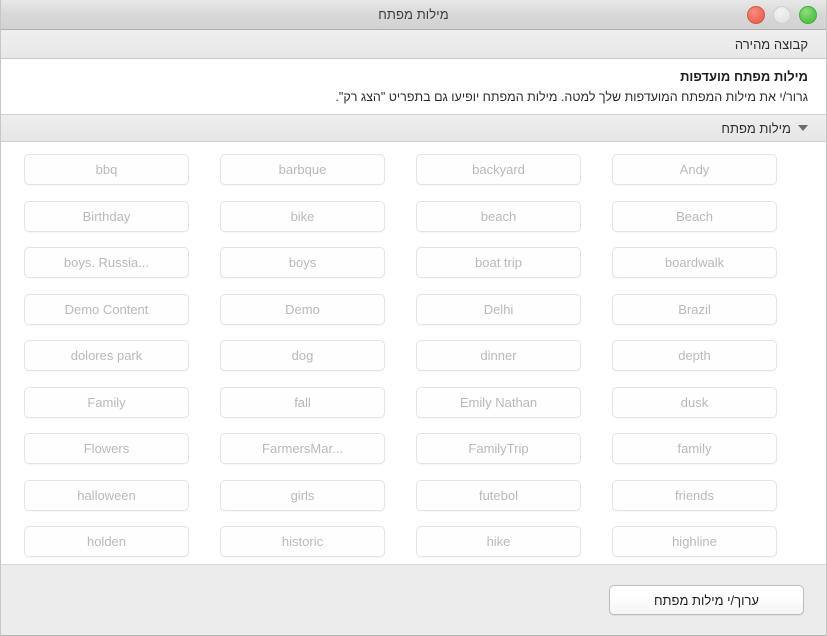  I want to click on minimize-button, so click(782, 14).